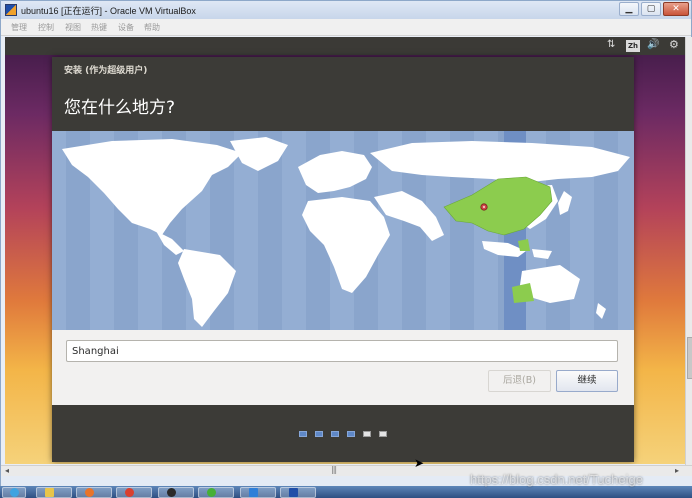  Describe the element at coordinates (73, 27) in the screenshot. I see `menu-view: 视图` at that location.